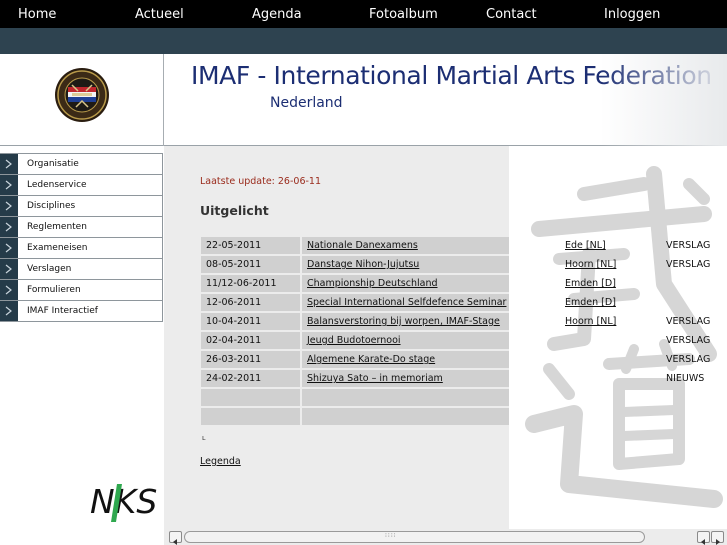 Image resolution: width=727 pixels, height=545 pixels. Describe the element at coordinates (663, 100) in the screenshot. I see `header-shade` at that location.